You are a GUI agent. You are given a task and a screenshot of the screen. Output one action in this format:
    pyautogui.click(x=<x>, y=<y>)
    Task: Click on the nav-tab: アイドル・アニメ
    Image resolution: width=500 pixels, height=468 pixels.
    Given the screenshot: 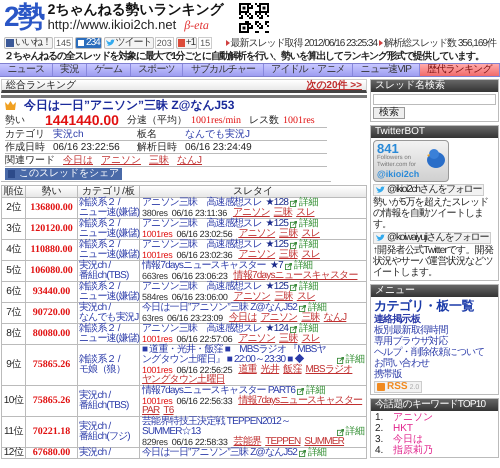 What is the action you would take?
    pyautogui.click(x=309, y=70)
    